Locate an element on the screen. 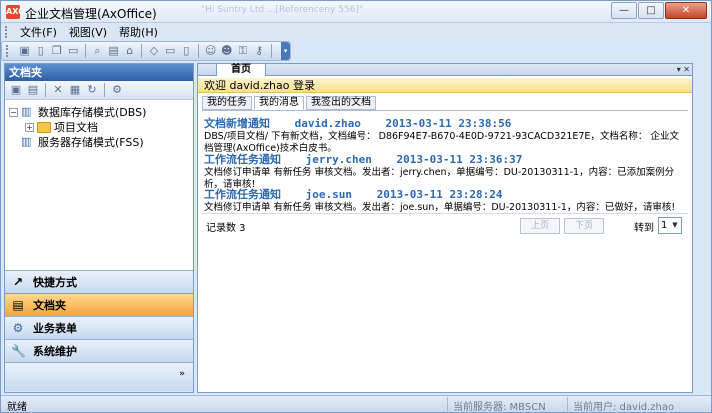  tab-checked-out-docs: 我签出的文档 is located at coordinates (341, 103).